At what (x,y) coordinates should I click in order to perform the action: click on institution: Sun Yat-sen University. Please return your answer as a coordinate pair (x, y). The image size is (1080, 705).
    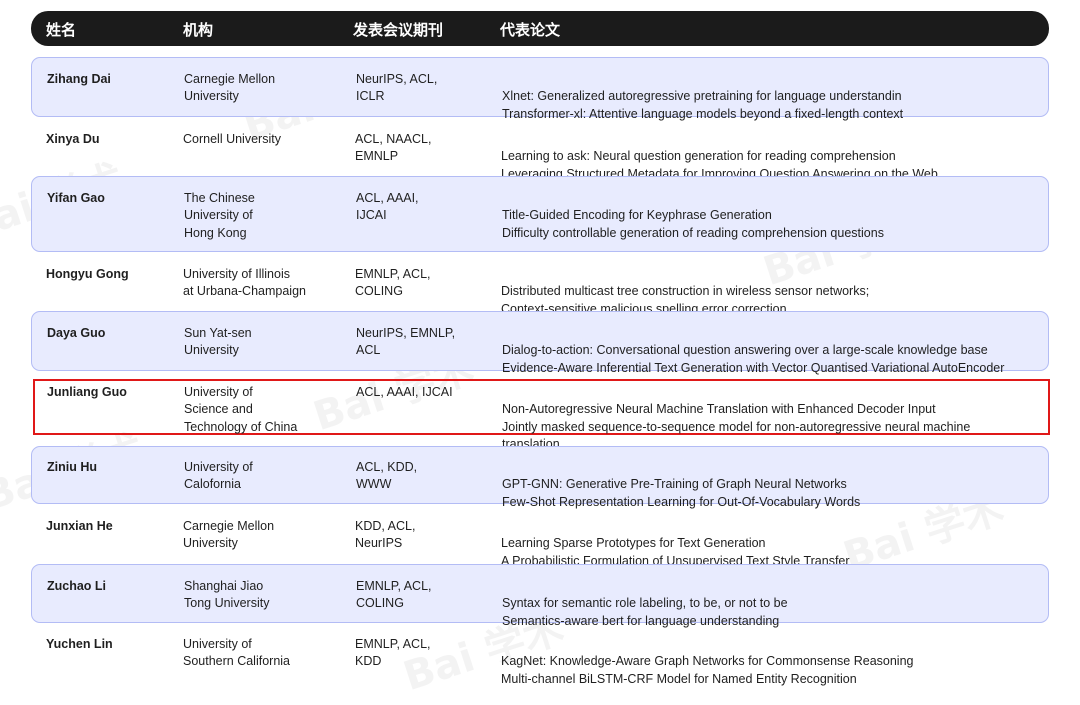
    Looking at the image, I should click on (218, 342).